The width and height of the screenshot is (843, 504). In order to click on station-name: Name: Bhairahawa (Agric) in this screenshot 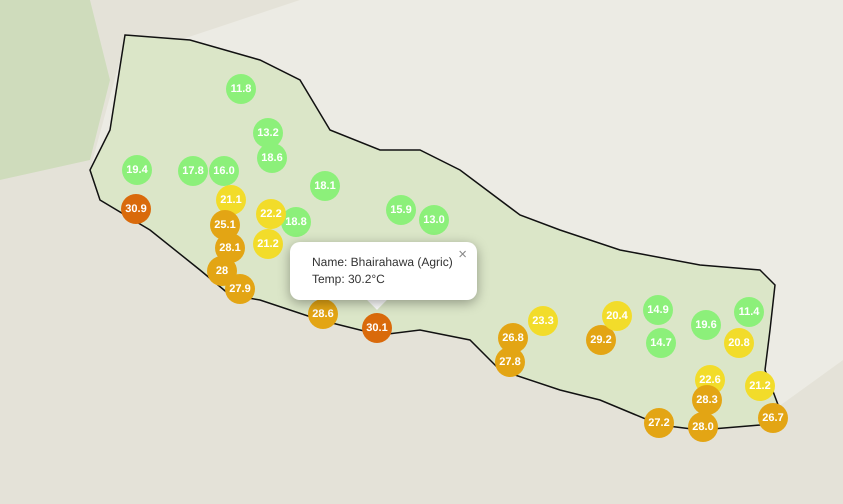, I will do `click(382, 262)`.